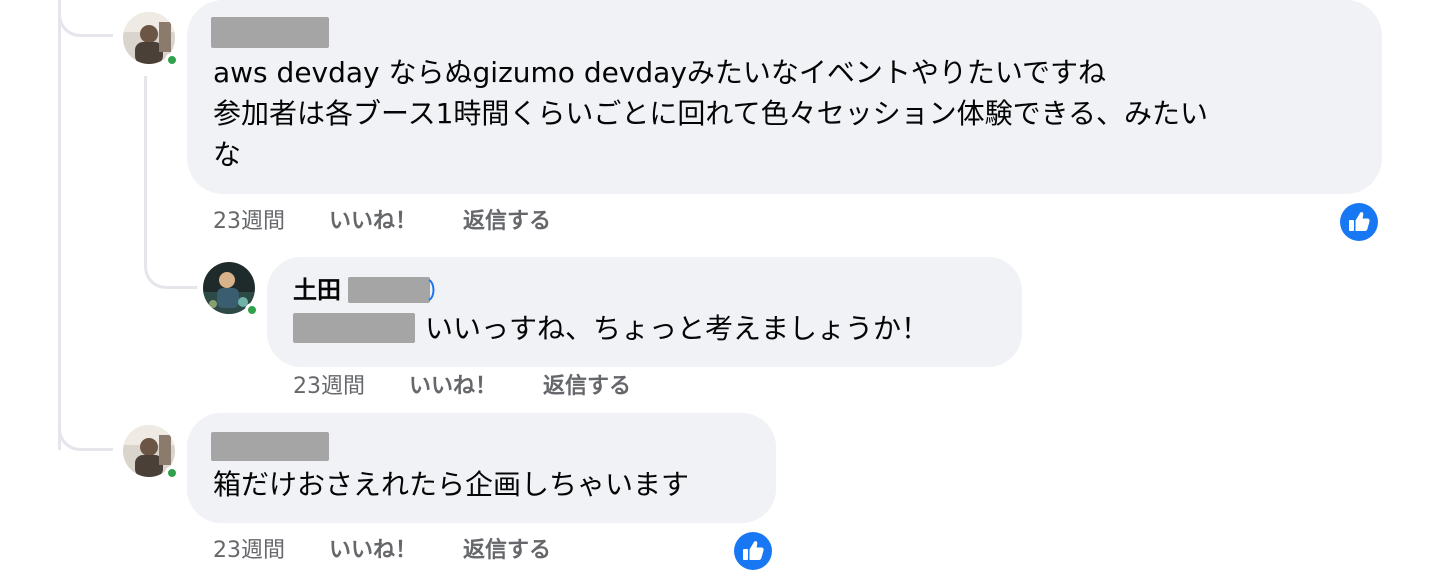  I want to click on comment-text: いいっすね、ちょっと考えましょうか！, so click(677, 328).